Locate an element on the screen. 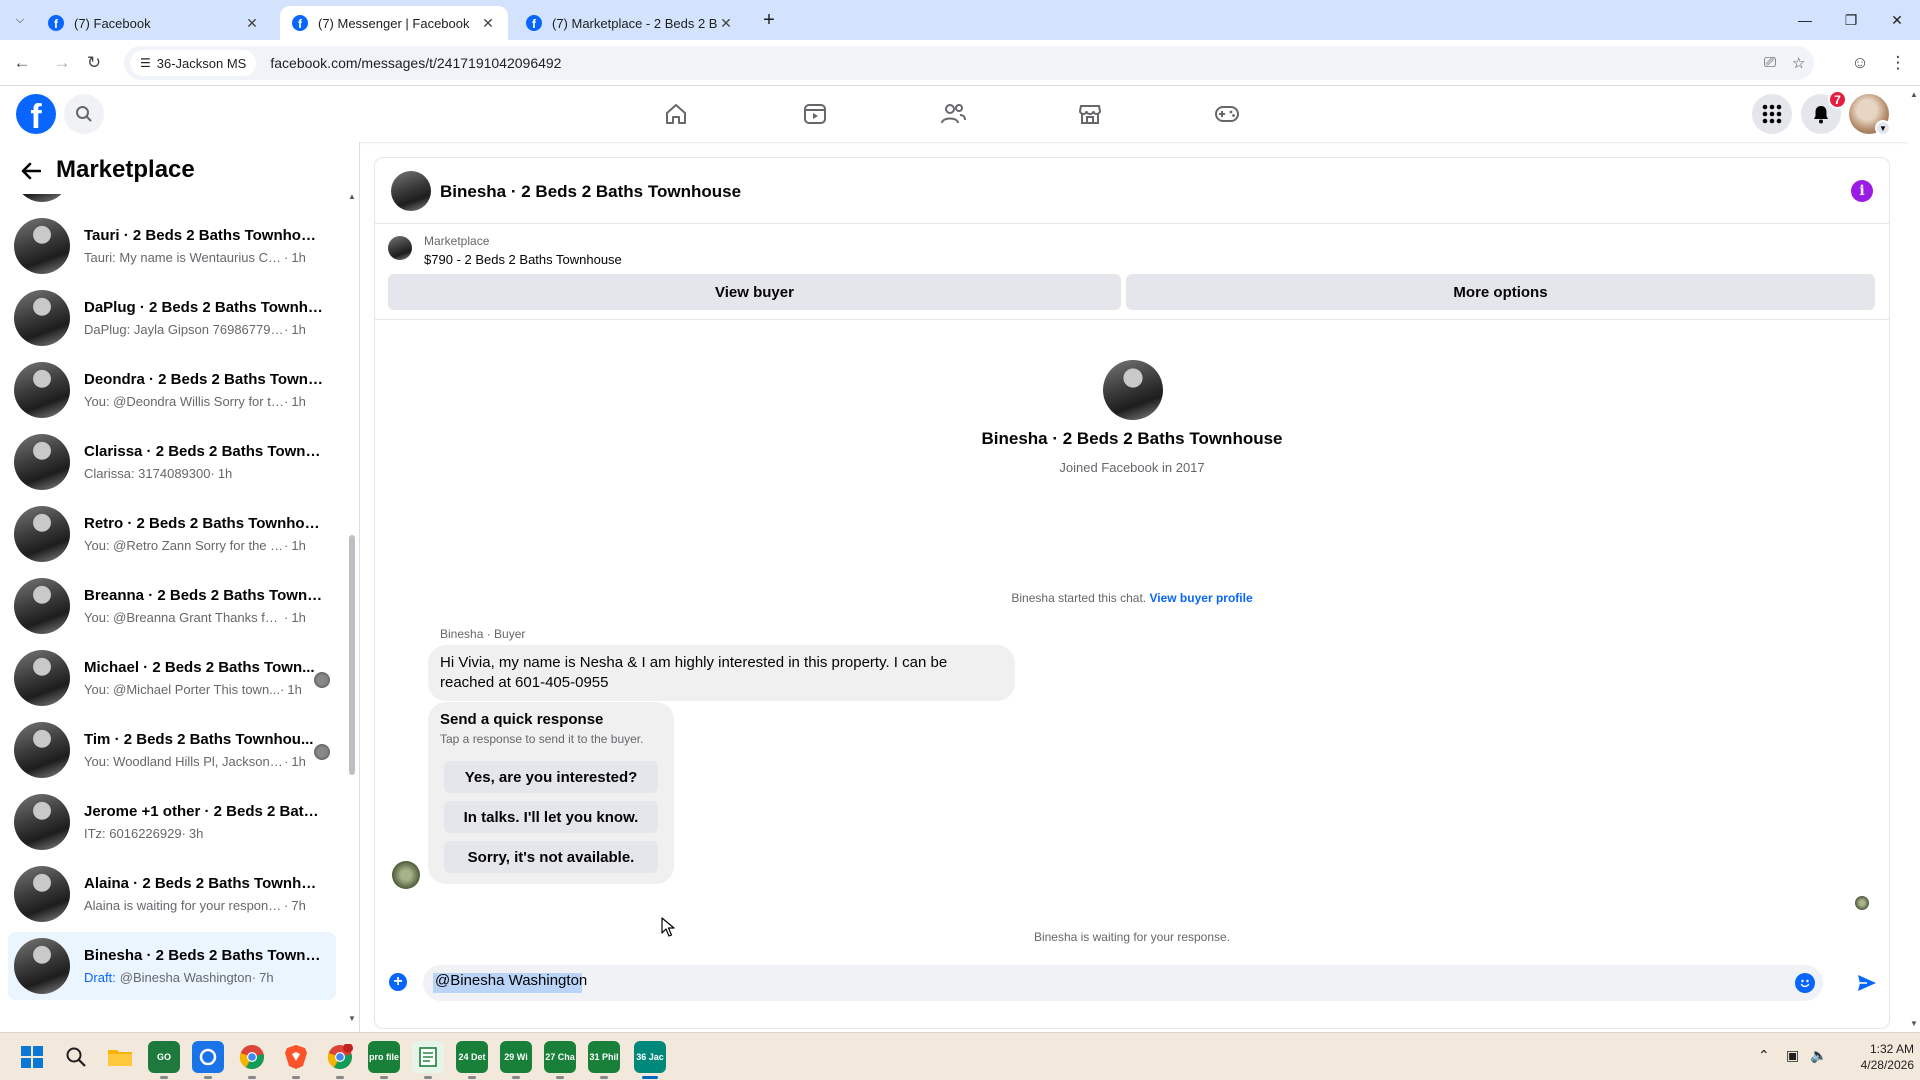 Image resolution: width=1920 pixels, height=1080 pixels. nav-home is located at coordinates (676, 114).